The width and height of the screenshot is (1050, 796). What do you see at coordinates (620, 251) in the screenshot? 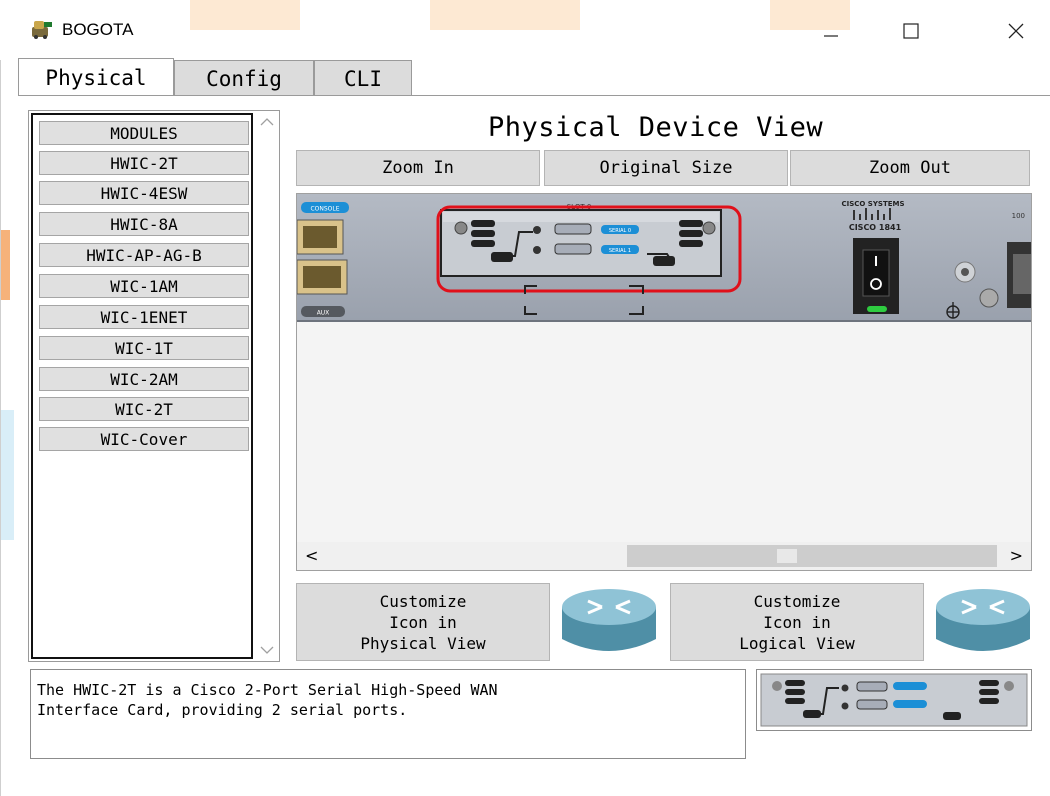
I see `serial-label-1: SERIAL 1` at bounding box center [620, 251].